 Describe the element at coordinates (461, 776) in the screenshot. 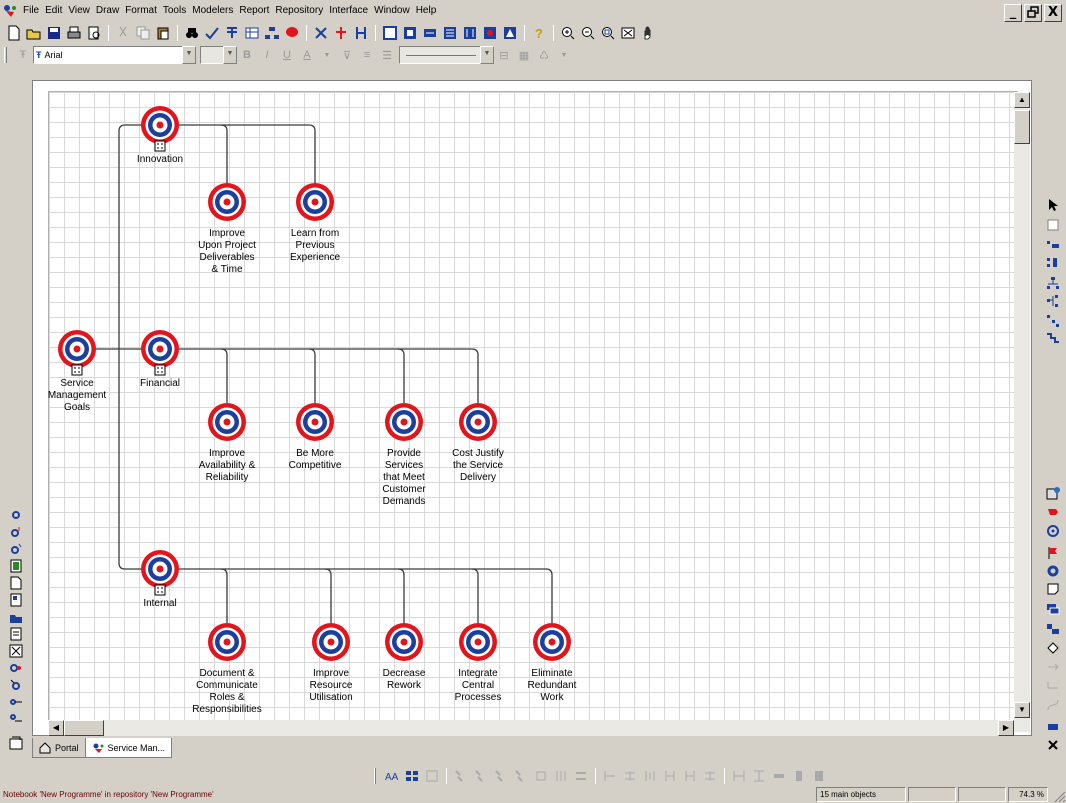

I see `align-left-icon` at that location.